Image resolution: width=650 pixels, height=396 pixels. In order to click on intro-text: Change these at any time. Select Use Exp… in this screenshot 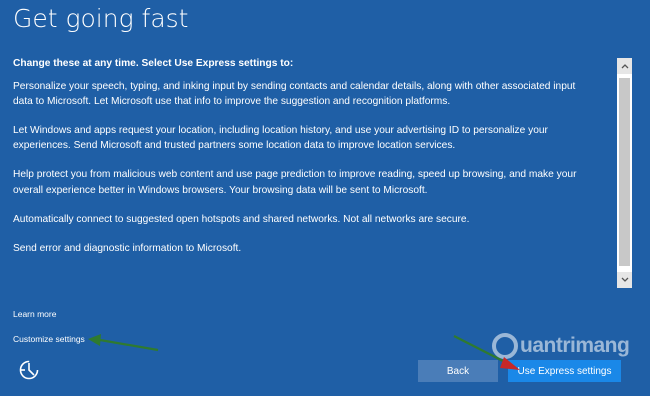, I will do `click(153, 63)`.